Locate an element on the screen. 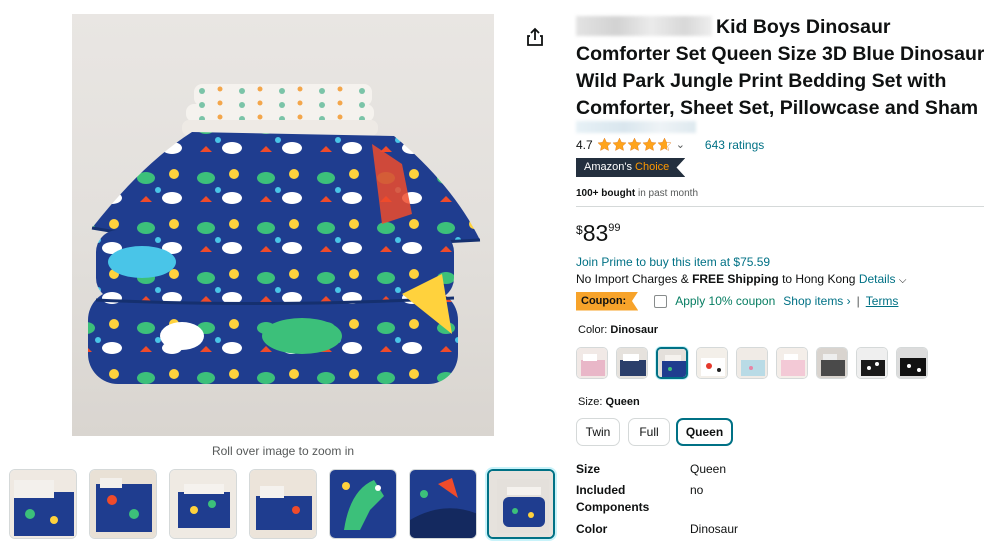 The width and height of the screenshot is (984, 541). shipping-prefix: No Import Charges & is located at coordinates (632, 279).